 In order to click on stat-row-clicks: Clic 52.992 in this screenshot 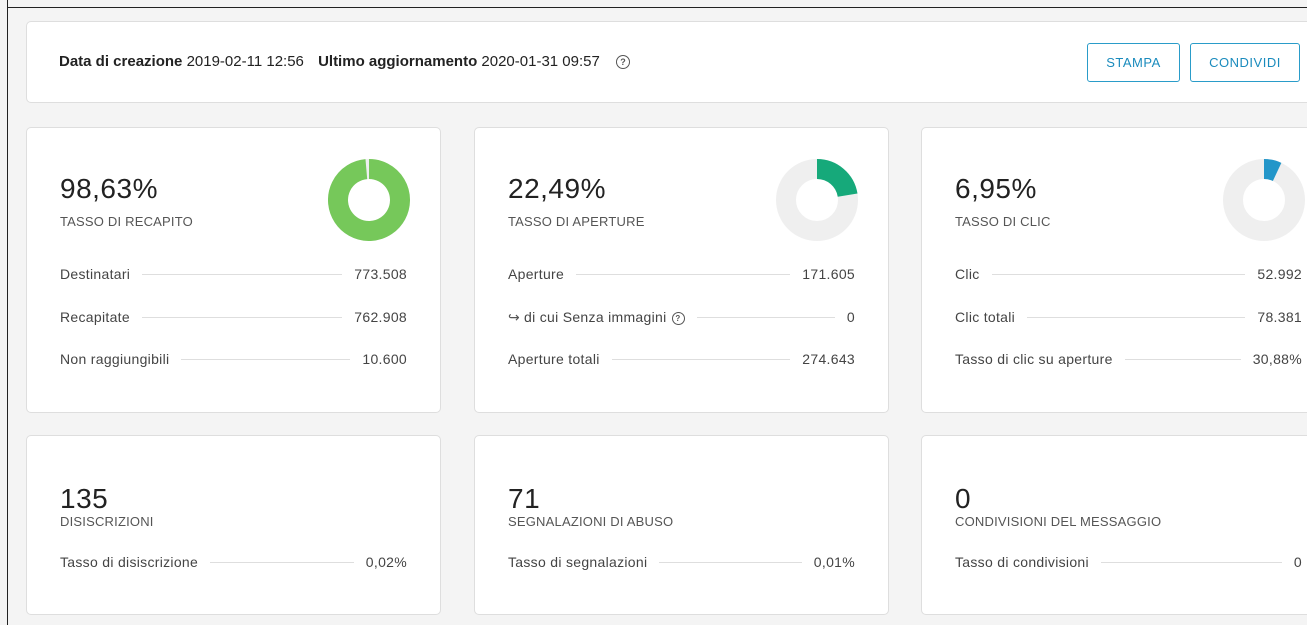, I will do `click(1128, 274)`.